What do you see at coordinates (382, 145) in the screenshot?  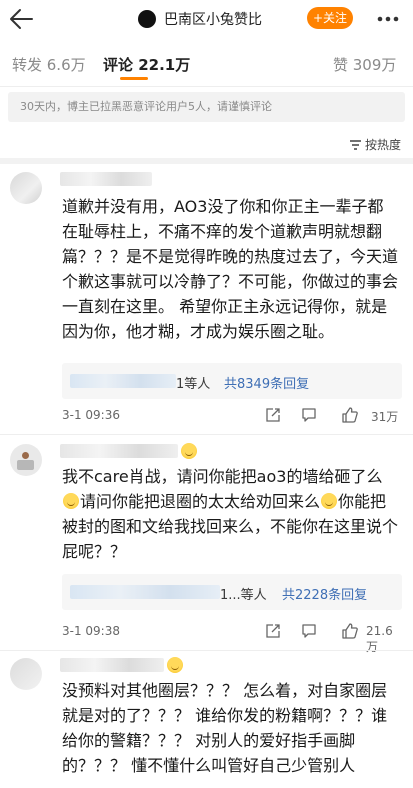 I see `sort-label: 按热度` at bounding box center [382, 145].